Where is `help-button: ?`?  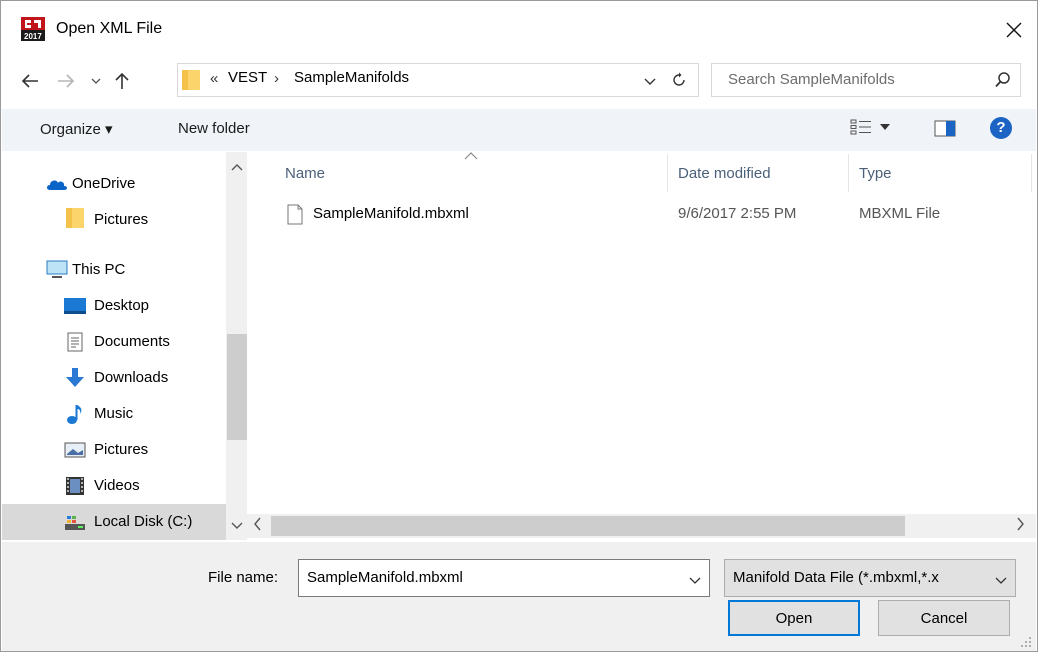
help-button: ? is located at coordinates (1001, 128).